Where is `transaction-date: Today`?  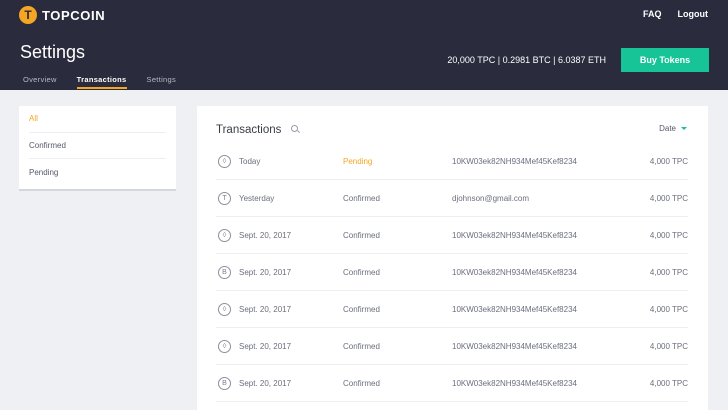
transaction-date: Today is located at coordinates (250, 161).